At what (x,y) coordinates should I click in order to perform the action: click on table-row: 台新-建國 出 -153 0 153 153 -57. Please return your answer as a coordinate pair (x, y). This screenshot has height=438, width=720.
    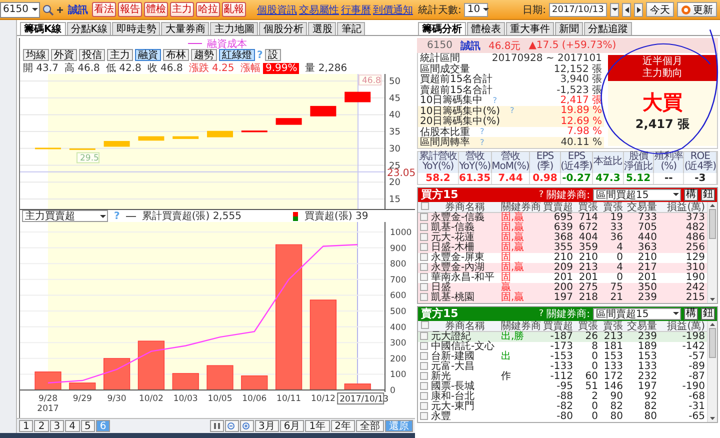
    Looking at the image, I should click on (562, 357).